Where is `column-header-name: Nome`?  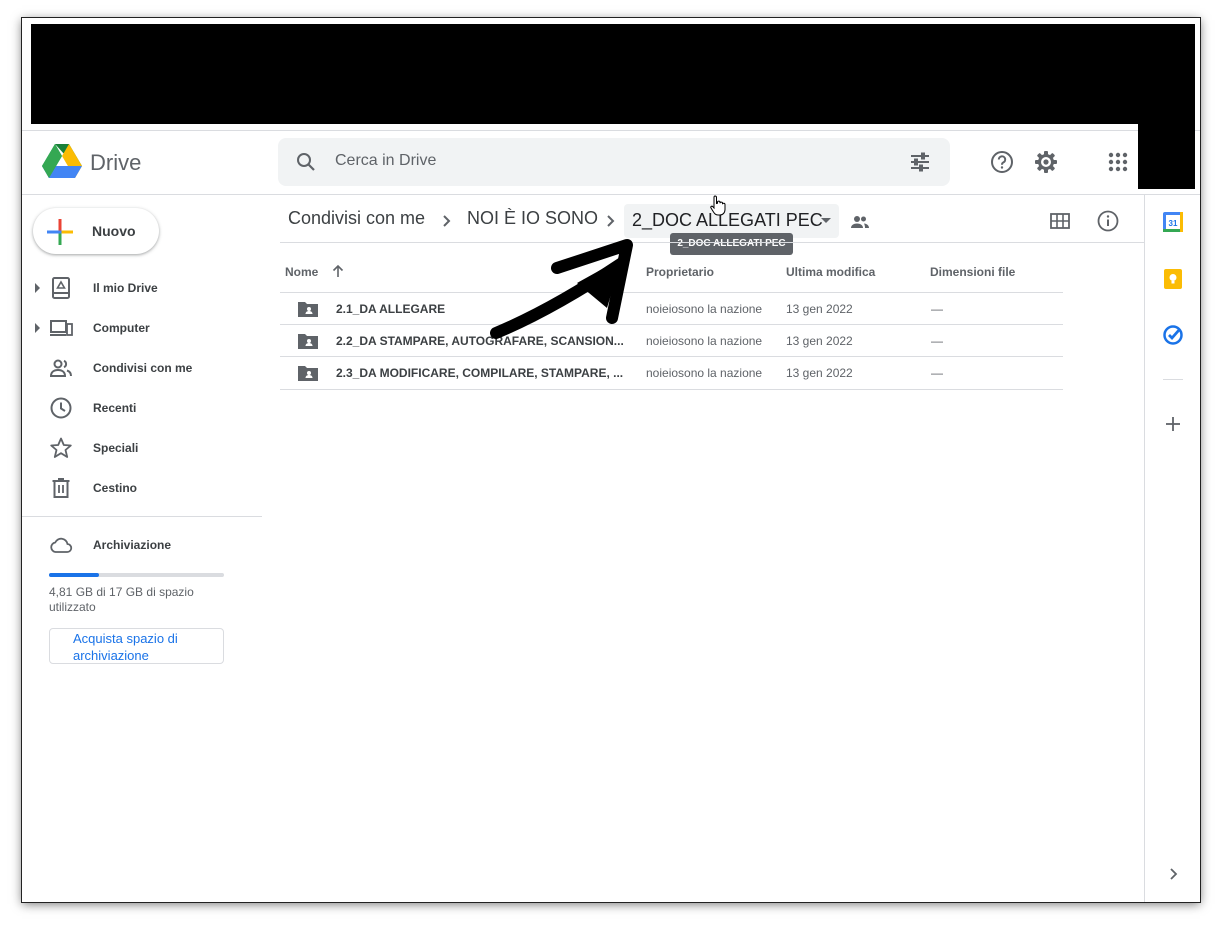 column-header-name: Nome is located at coordinates (301, 272).